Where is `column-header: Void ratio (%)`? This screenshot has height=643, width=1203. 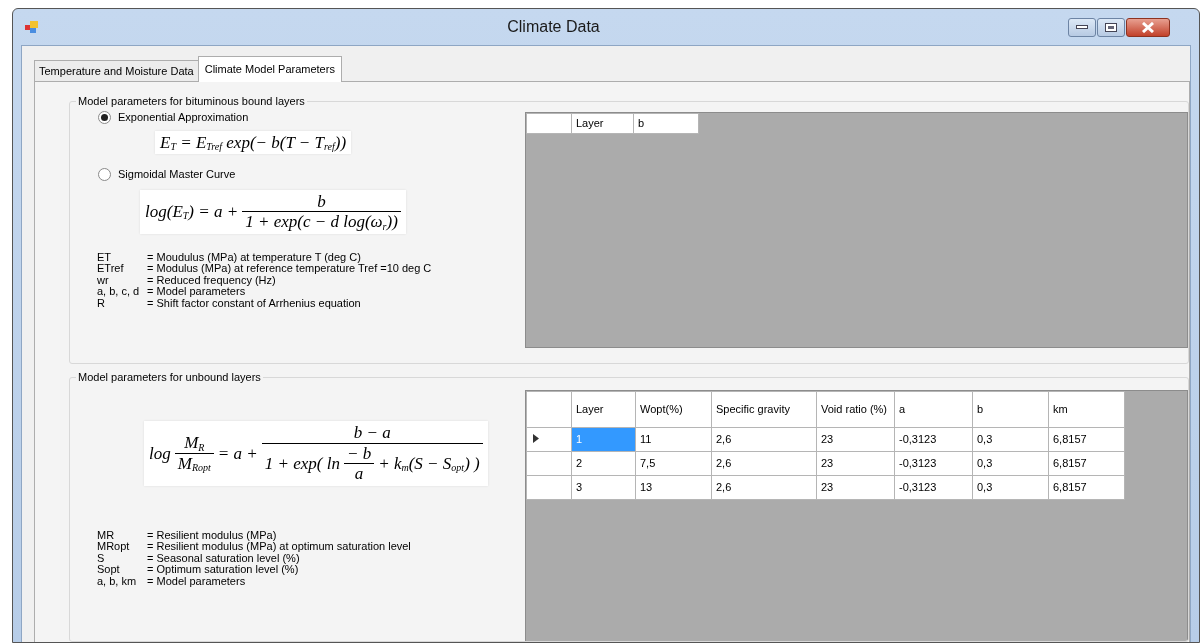 column-header: Void ratio (%) is located at coordinates (855, 409).